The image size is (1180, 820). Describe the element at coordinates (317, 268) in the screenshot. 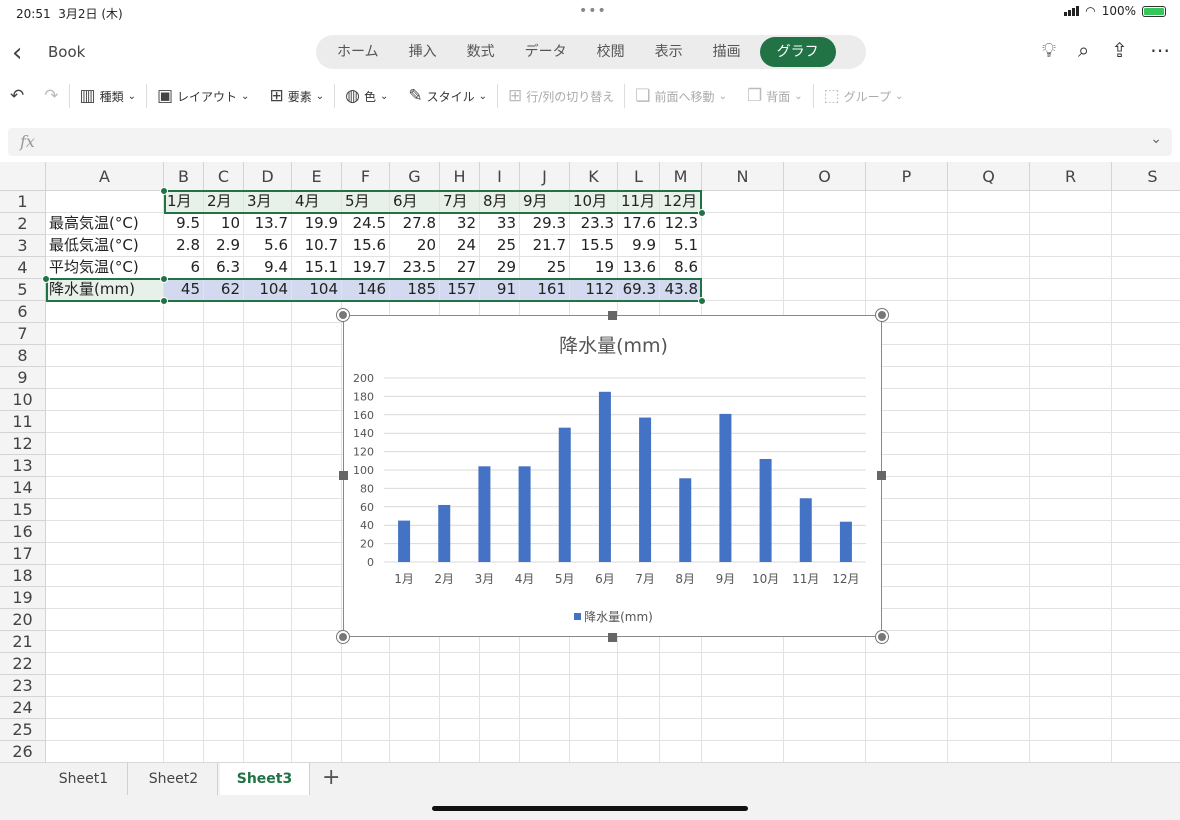

I see `cell: 15.1` at that location.